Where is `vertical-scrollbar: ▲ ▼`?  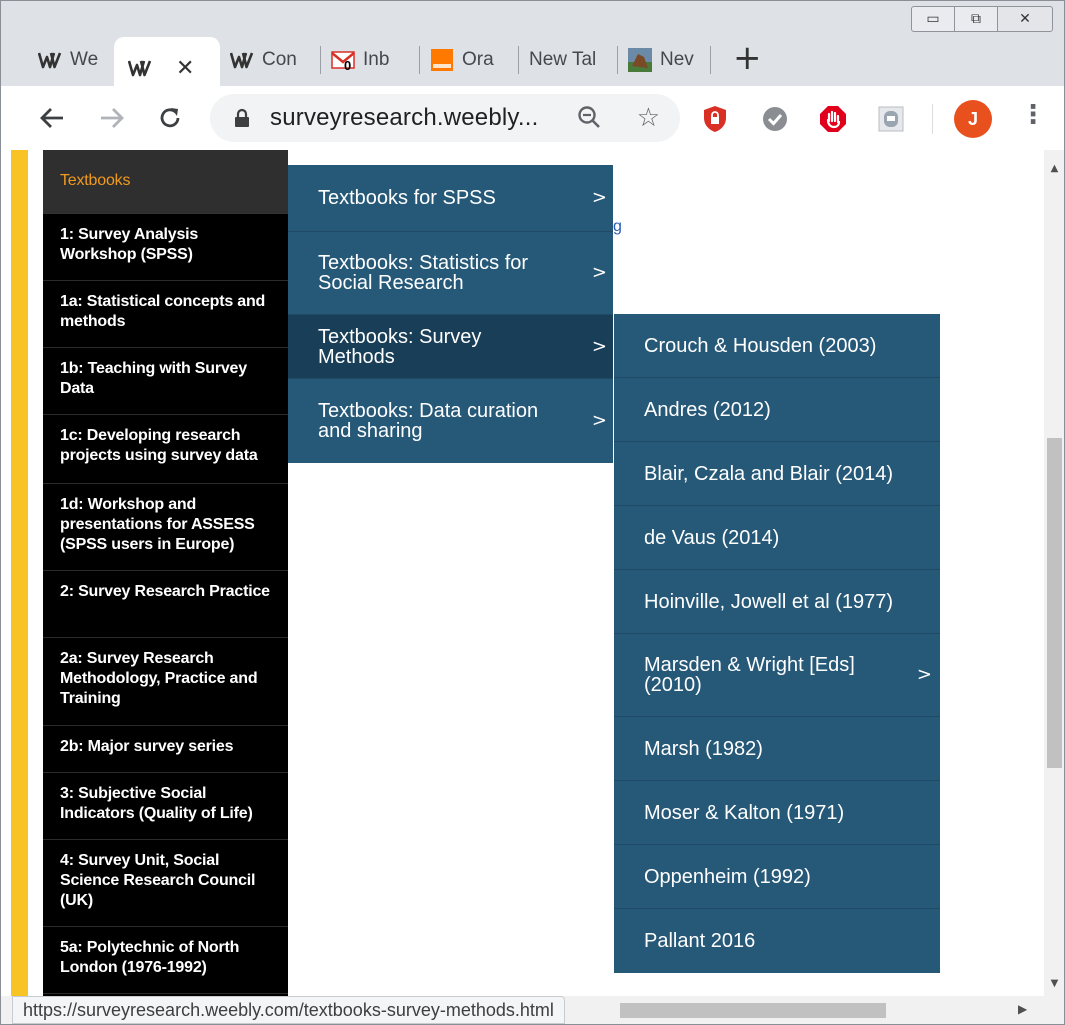
vertical-scrollbar: ▲ ▼ is located at coordinates (1054, 573).